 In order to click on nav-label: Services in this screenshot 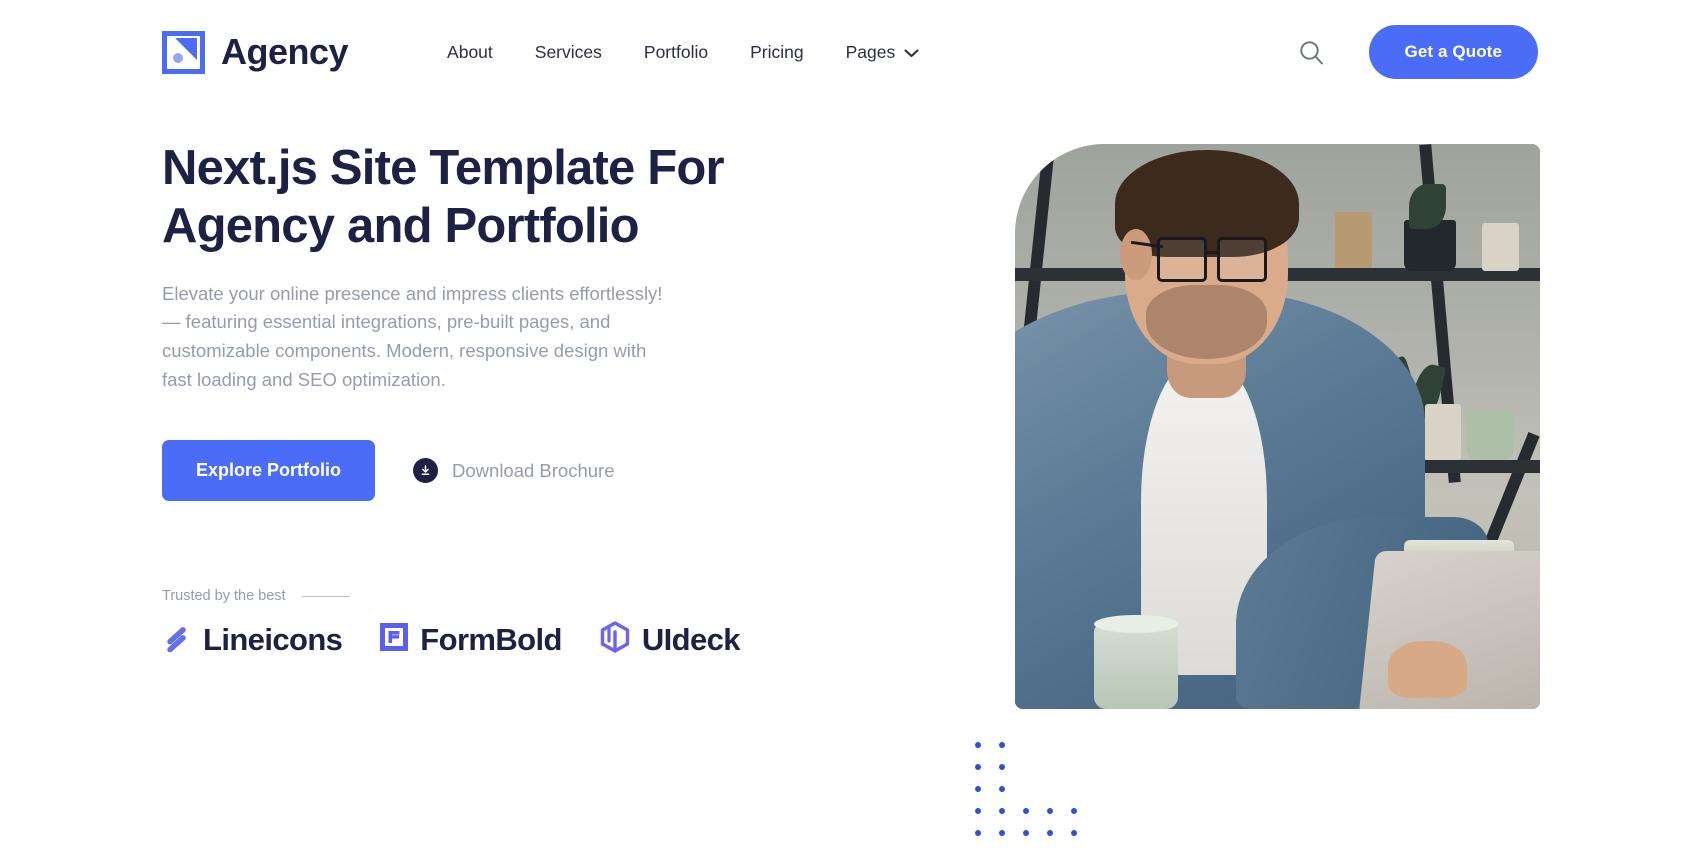, I will do `click(568, 51)`.